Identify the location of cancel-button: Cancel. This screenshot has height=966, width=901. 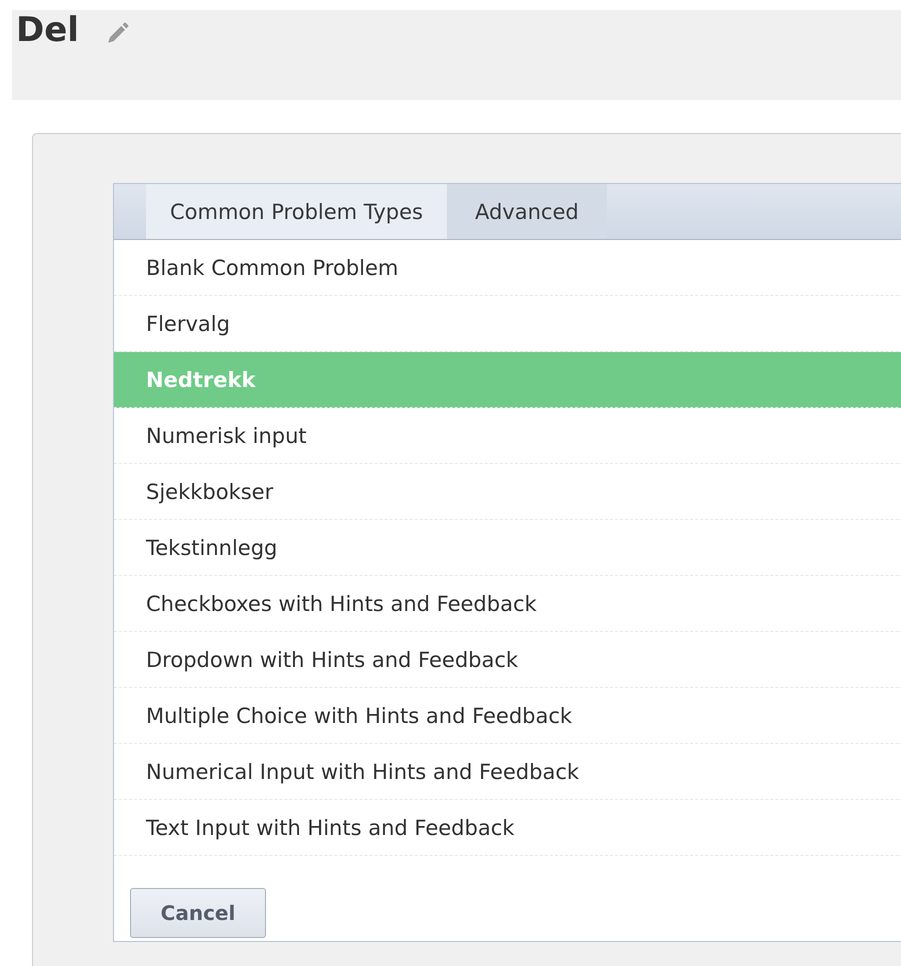
(198, 913).